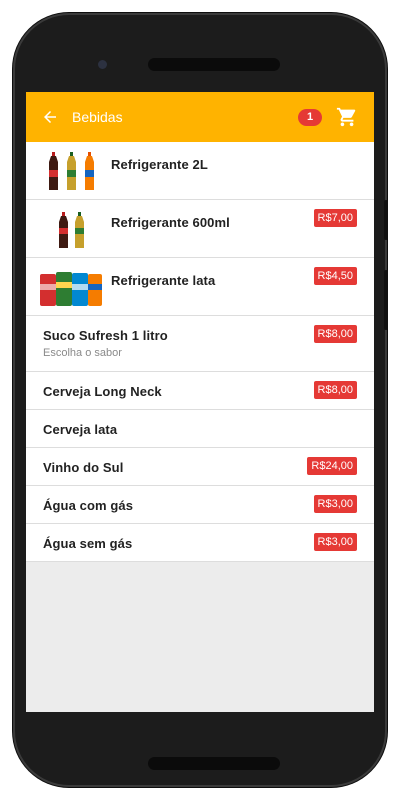 The width and height of the screenshot is (400, 800). What do you see at coordinates (97, 117) in the screenshot?
I see `page-title: Bebidas` at bounding box center [97, 117].